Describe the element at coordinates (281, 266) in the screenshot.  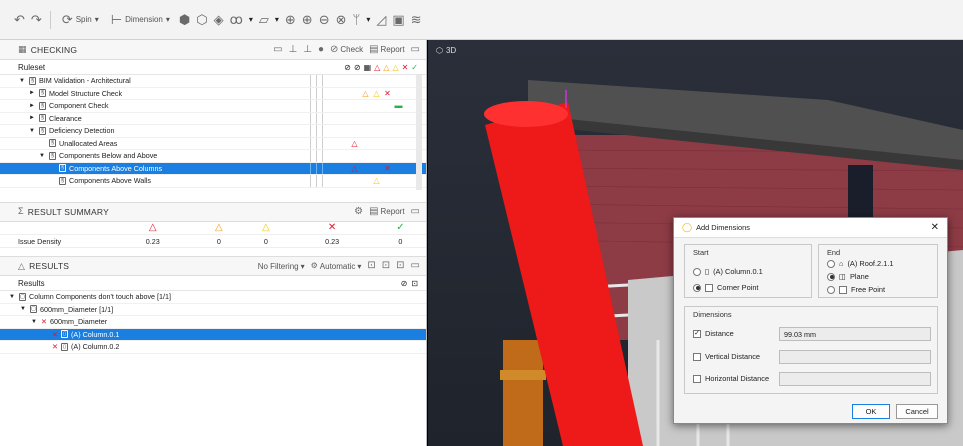
I see `filter-dropdown: No Filtering ▾` at that location.